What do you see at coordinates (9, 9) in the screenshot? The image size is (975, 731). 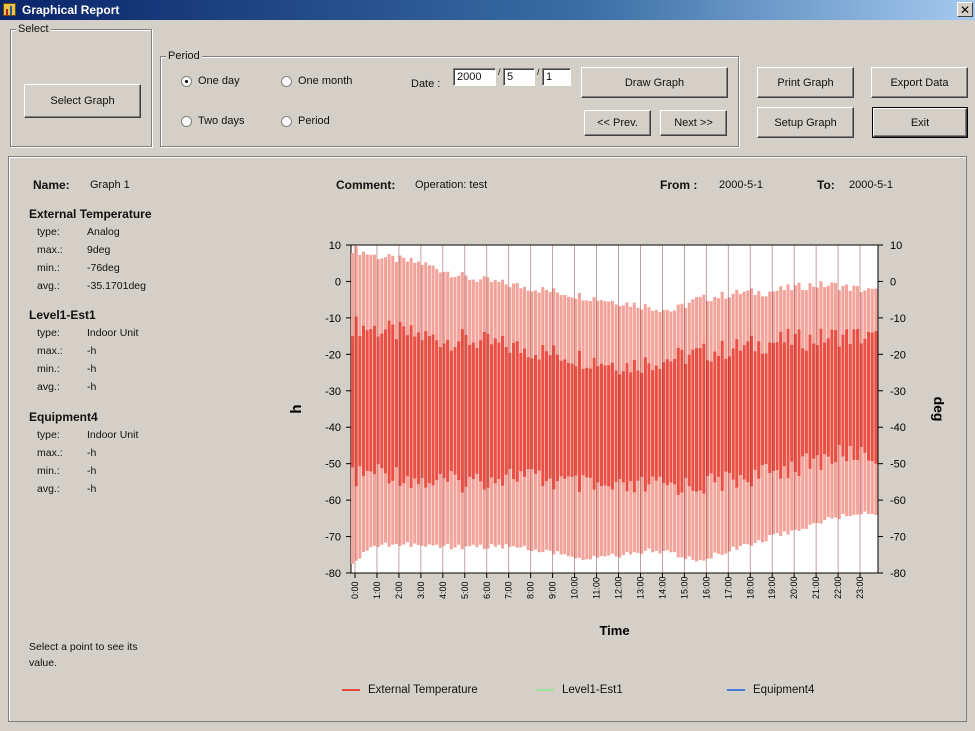 I see `app-chart-icon` at bounding box center [9, 9].